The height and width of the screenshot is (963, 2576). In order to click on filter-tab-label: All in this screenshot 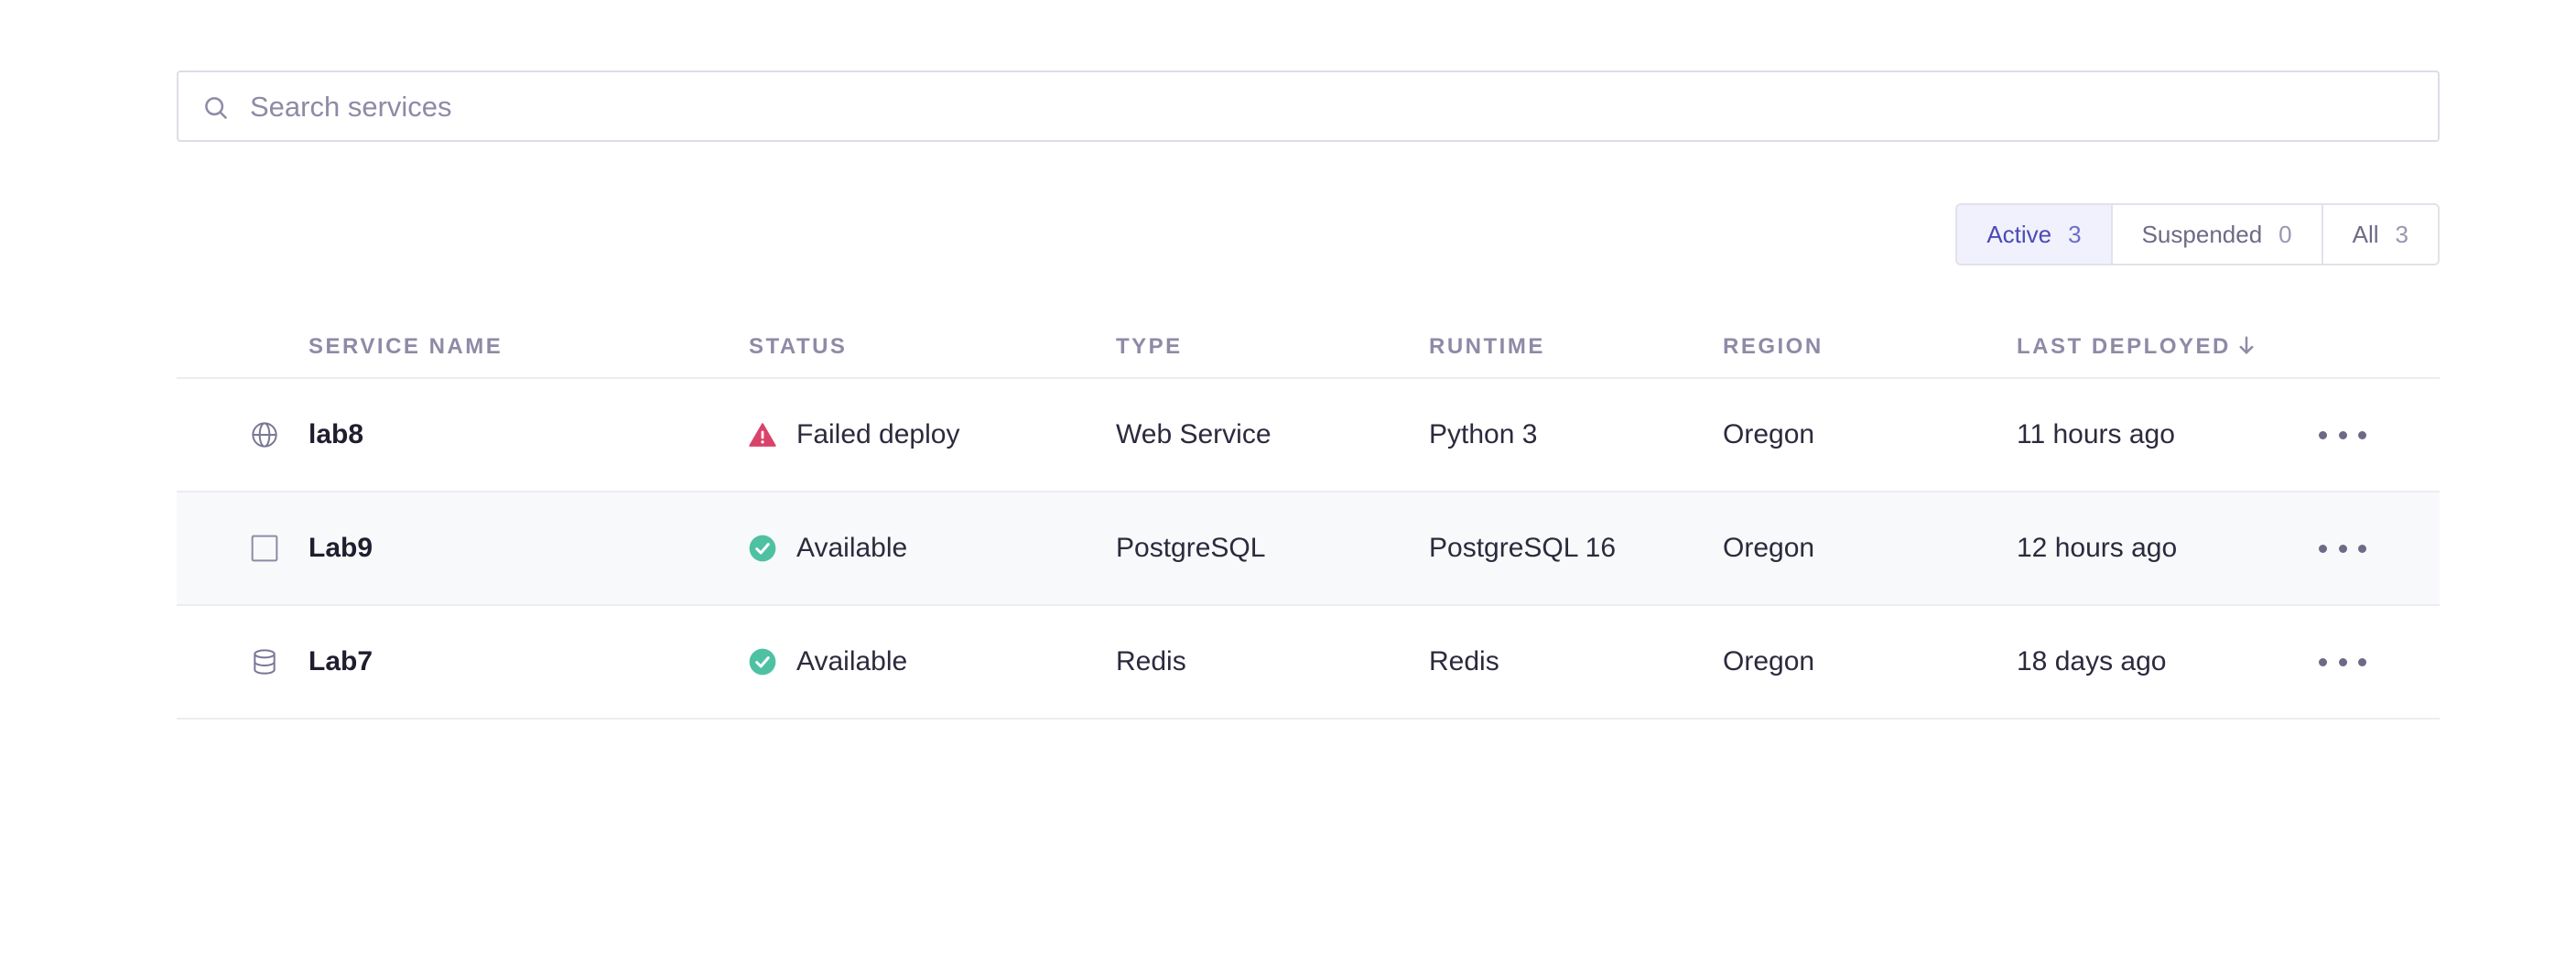, I will do `click(2366, 234)`.